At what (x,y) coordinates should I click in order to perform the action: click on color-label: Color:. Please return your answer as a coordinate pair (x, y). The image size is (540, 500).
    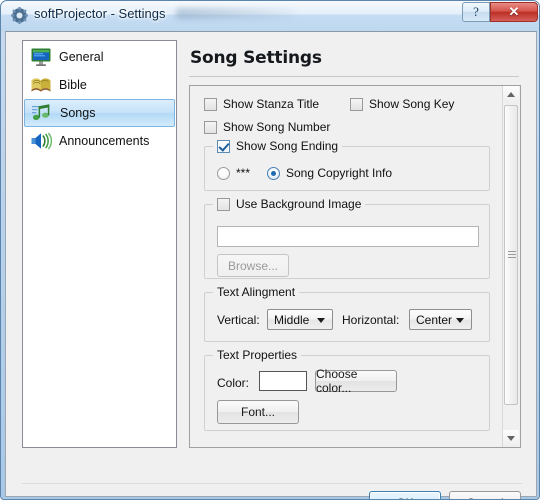
    Looking at the image, I should click on (233, 383).